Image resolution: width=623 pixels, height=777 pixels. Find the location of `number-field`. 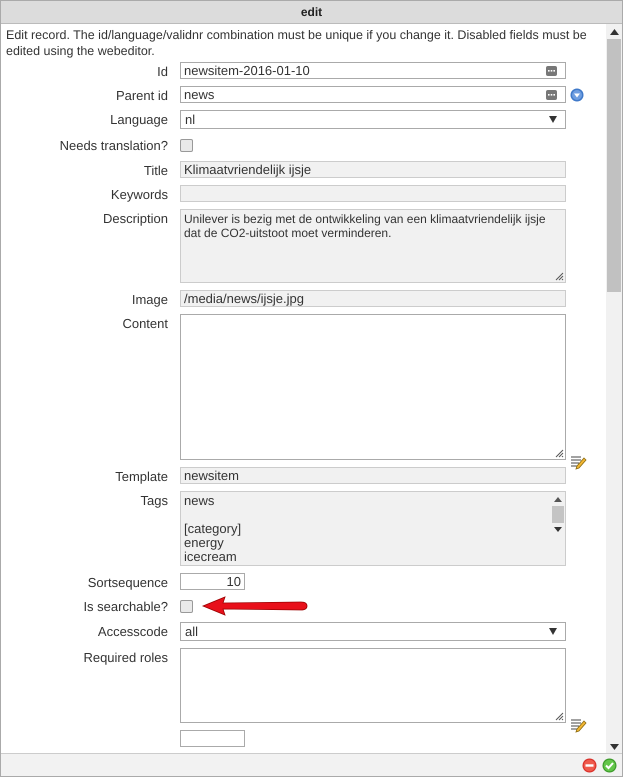

number-field is located at coordinates (212, 738).